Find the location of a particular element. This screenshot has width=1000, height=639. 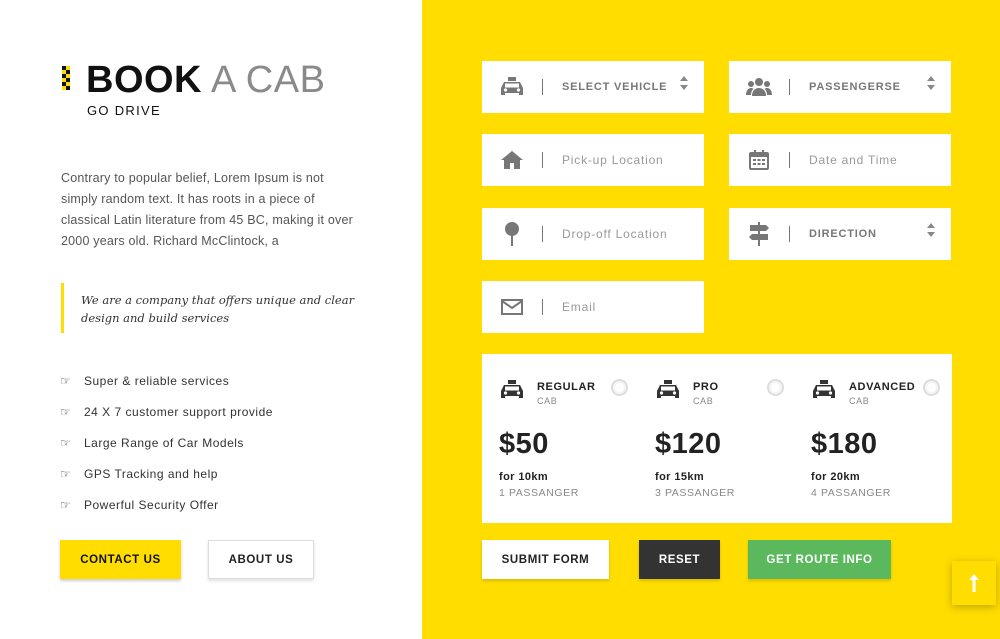

home-icon is located at coordinates (512, 160).